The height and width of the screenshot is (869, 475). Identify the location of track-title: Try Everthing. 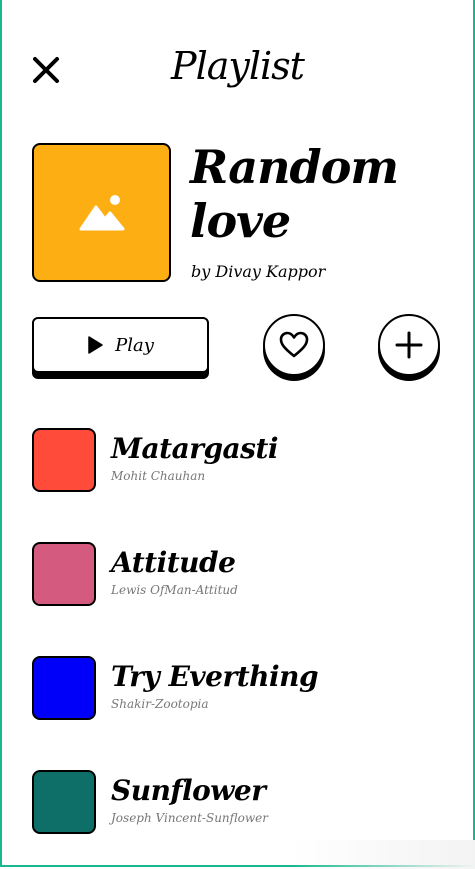
(215, 676).